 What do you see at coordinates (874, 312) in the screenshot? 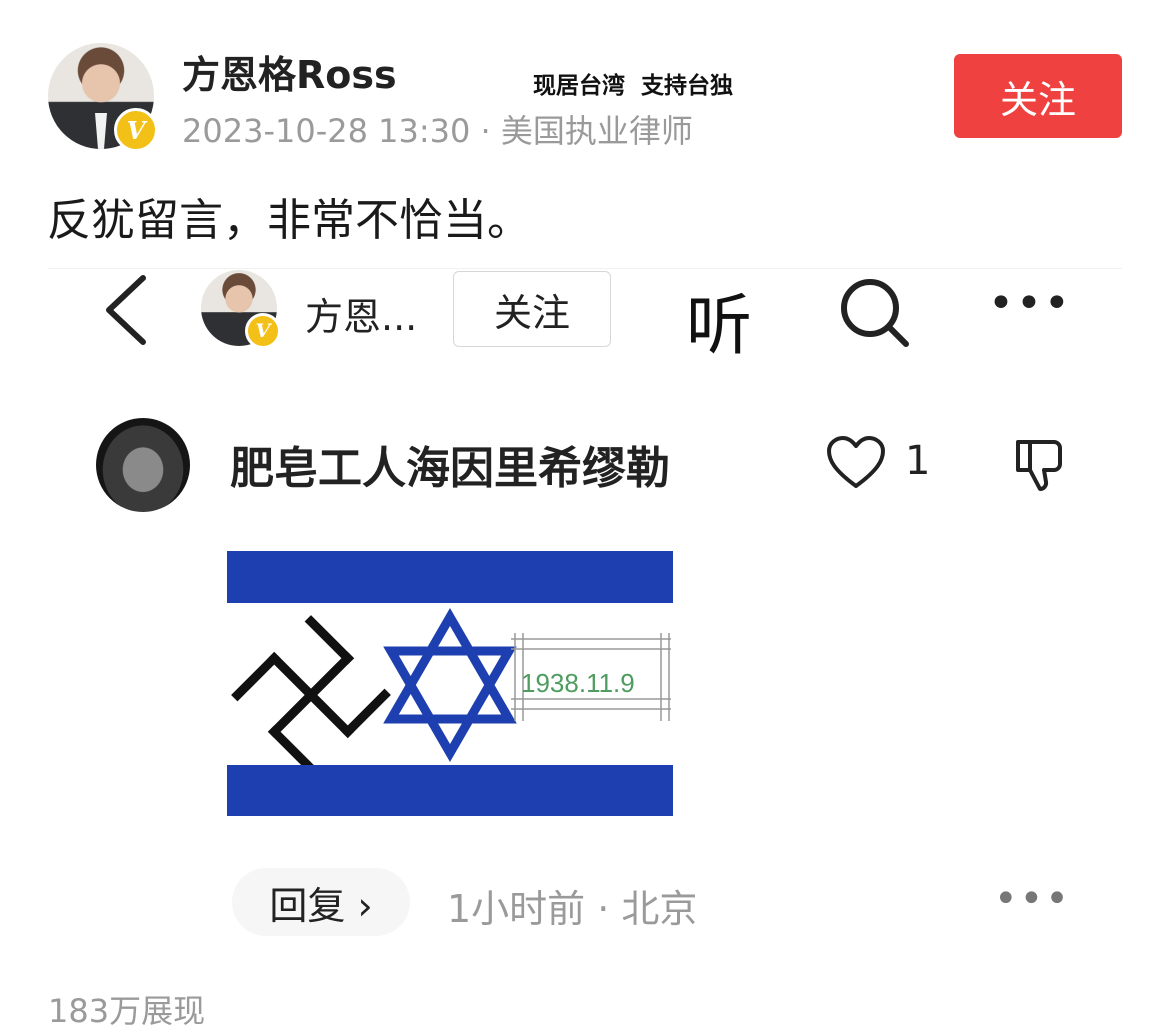
I see `search-icon` at bounding box center [874, 312].